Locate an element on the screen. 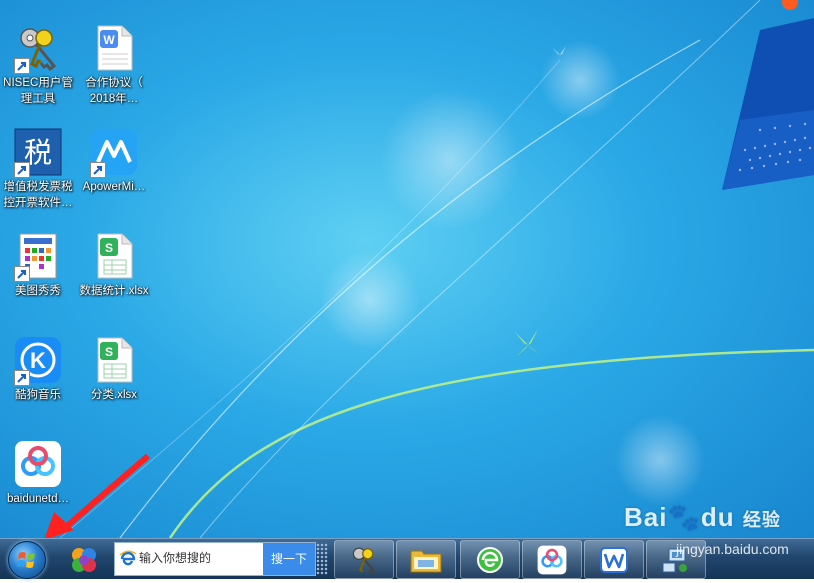  kugou-icon: K is located at coordinates (38, 361).